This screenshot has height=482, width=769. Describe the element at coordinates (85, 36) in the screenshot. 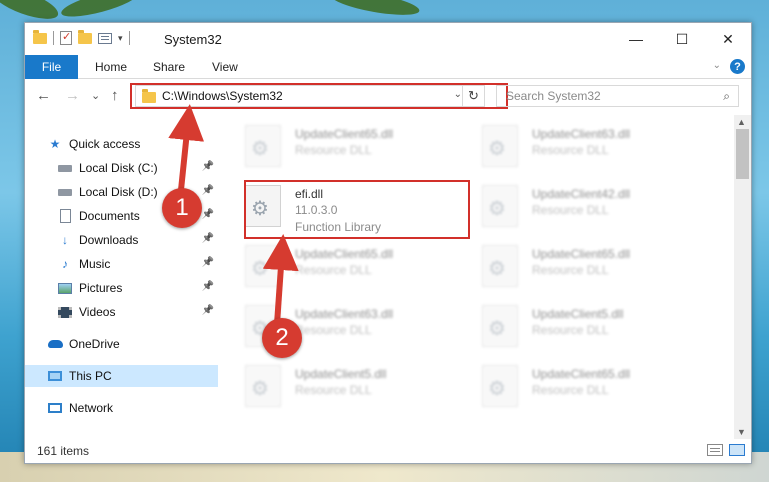

I see `new-folder-icon` at that location.